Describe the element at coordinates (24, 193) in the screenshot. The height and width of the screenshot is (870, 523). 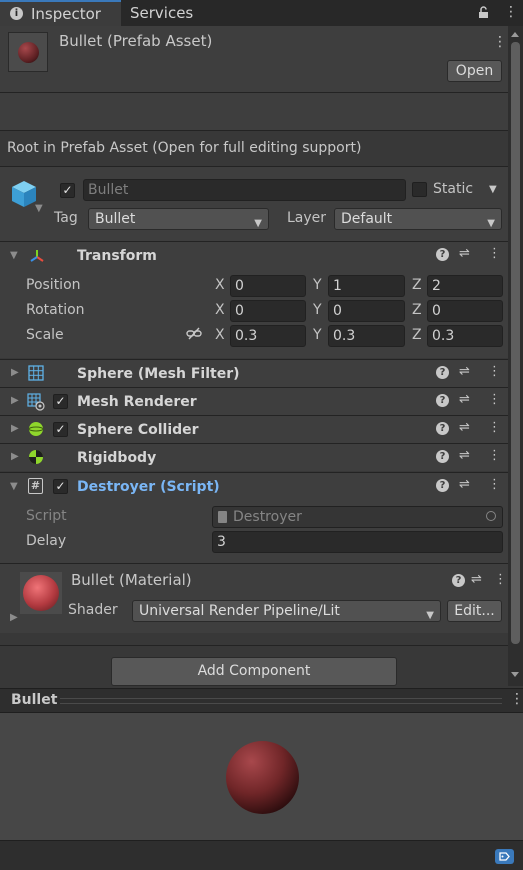
I see `gameobject-cube-icon` at that location.